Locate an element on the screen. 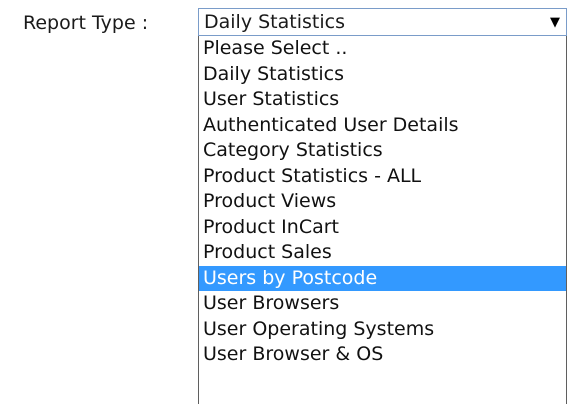 The image size is (572, 404). option-user-operating-systems: User Operating Systems is located at coordinates (382, 330).